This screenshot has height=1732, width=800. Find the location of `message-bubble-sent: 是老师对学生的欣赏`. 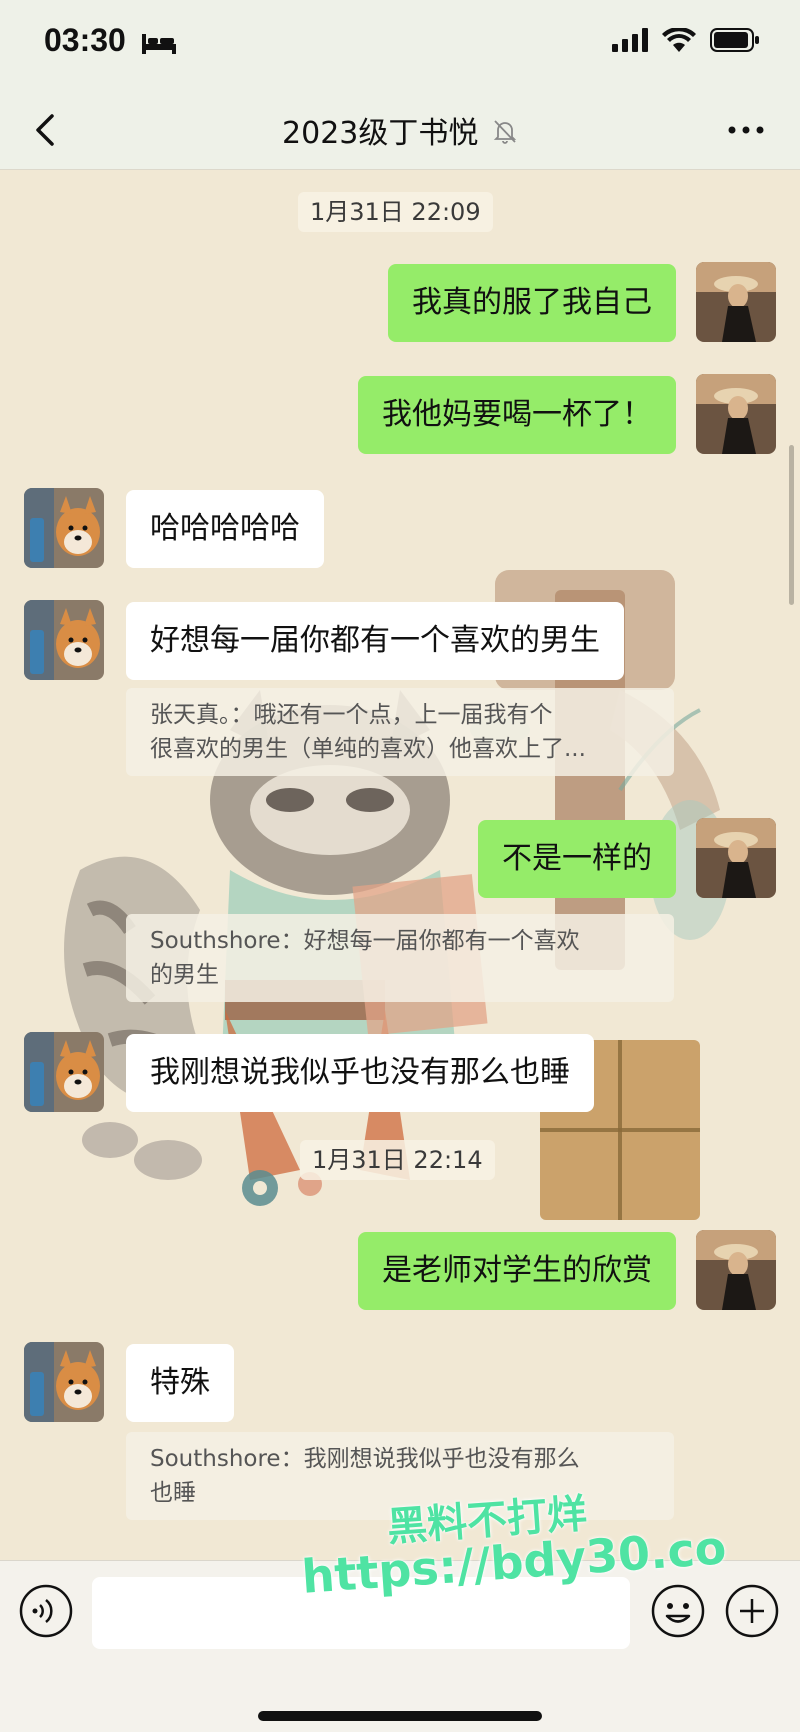

message-bubble-sent: 是老师对学生的欣赏 is located at coordinates (517, 1271).